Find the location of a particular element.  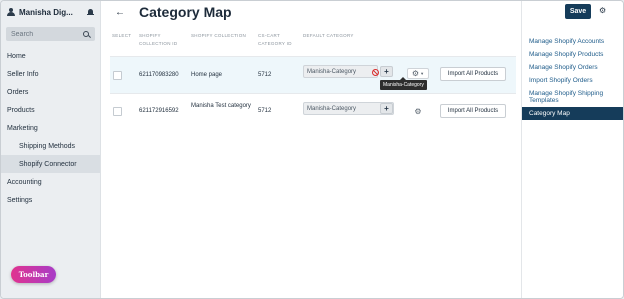

sidebar-item-shopify-connector: Shopify Connector is located at coordinates (50, 164).